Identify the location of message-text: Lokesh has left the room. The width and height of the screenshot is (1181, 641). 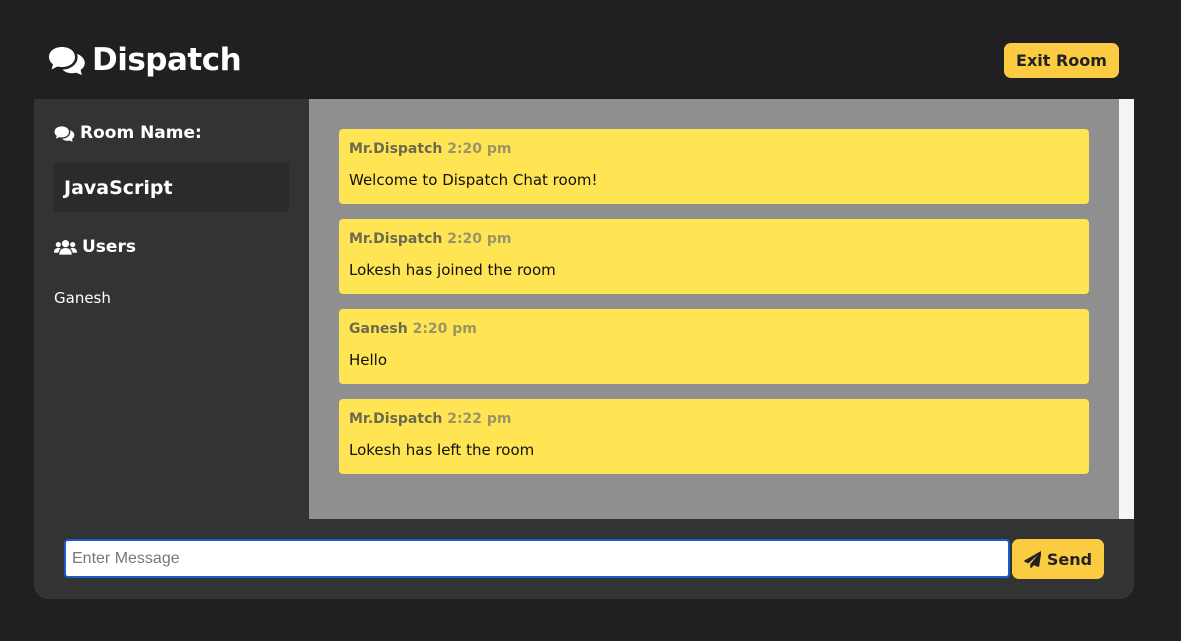
(442, 450).